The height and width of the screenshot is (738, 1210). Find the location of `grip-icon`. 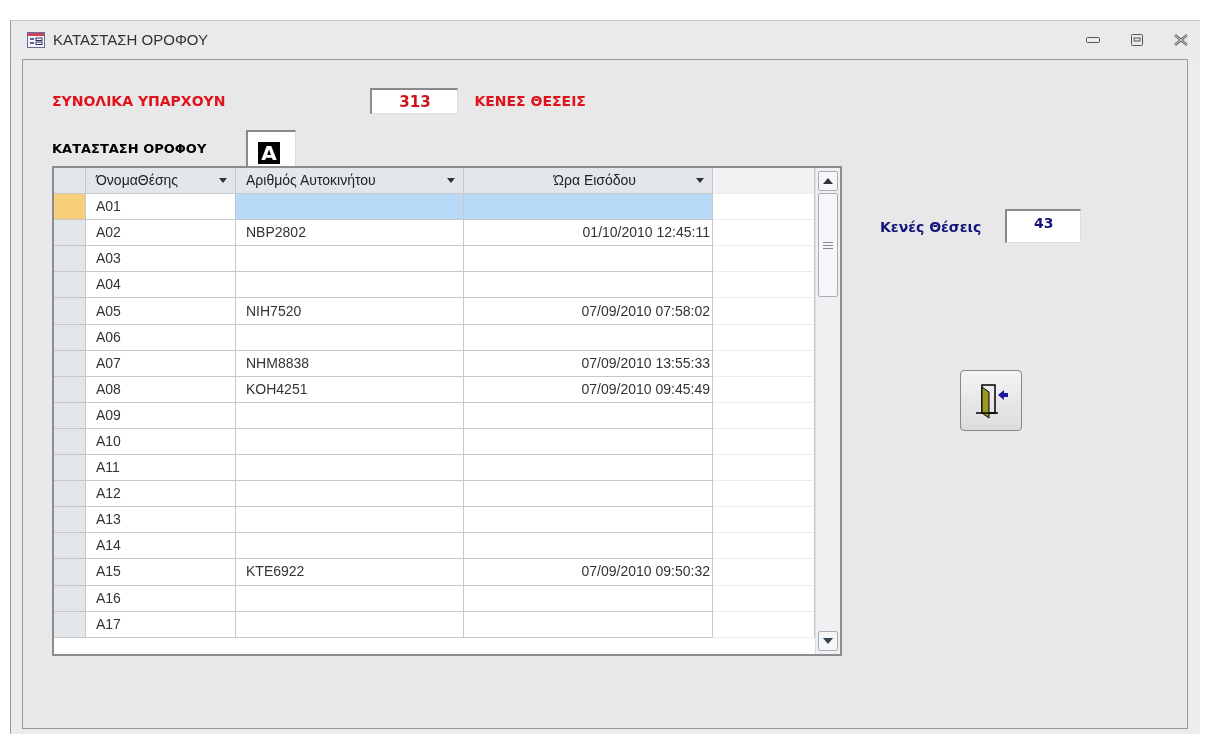

grip-icon is located at coordinates (828, 245).